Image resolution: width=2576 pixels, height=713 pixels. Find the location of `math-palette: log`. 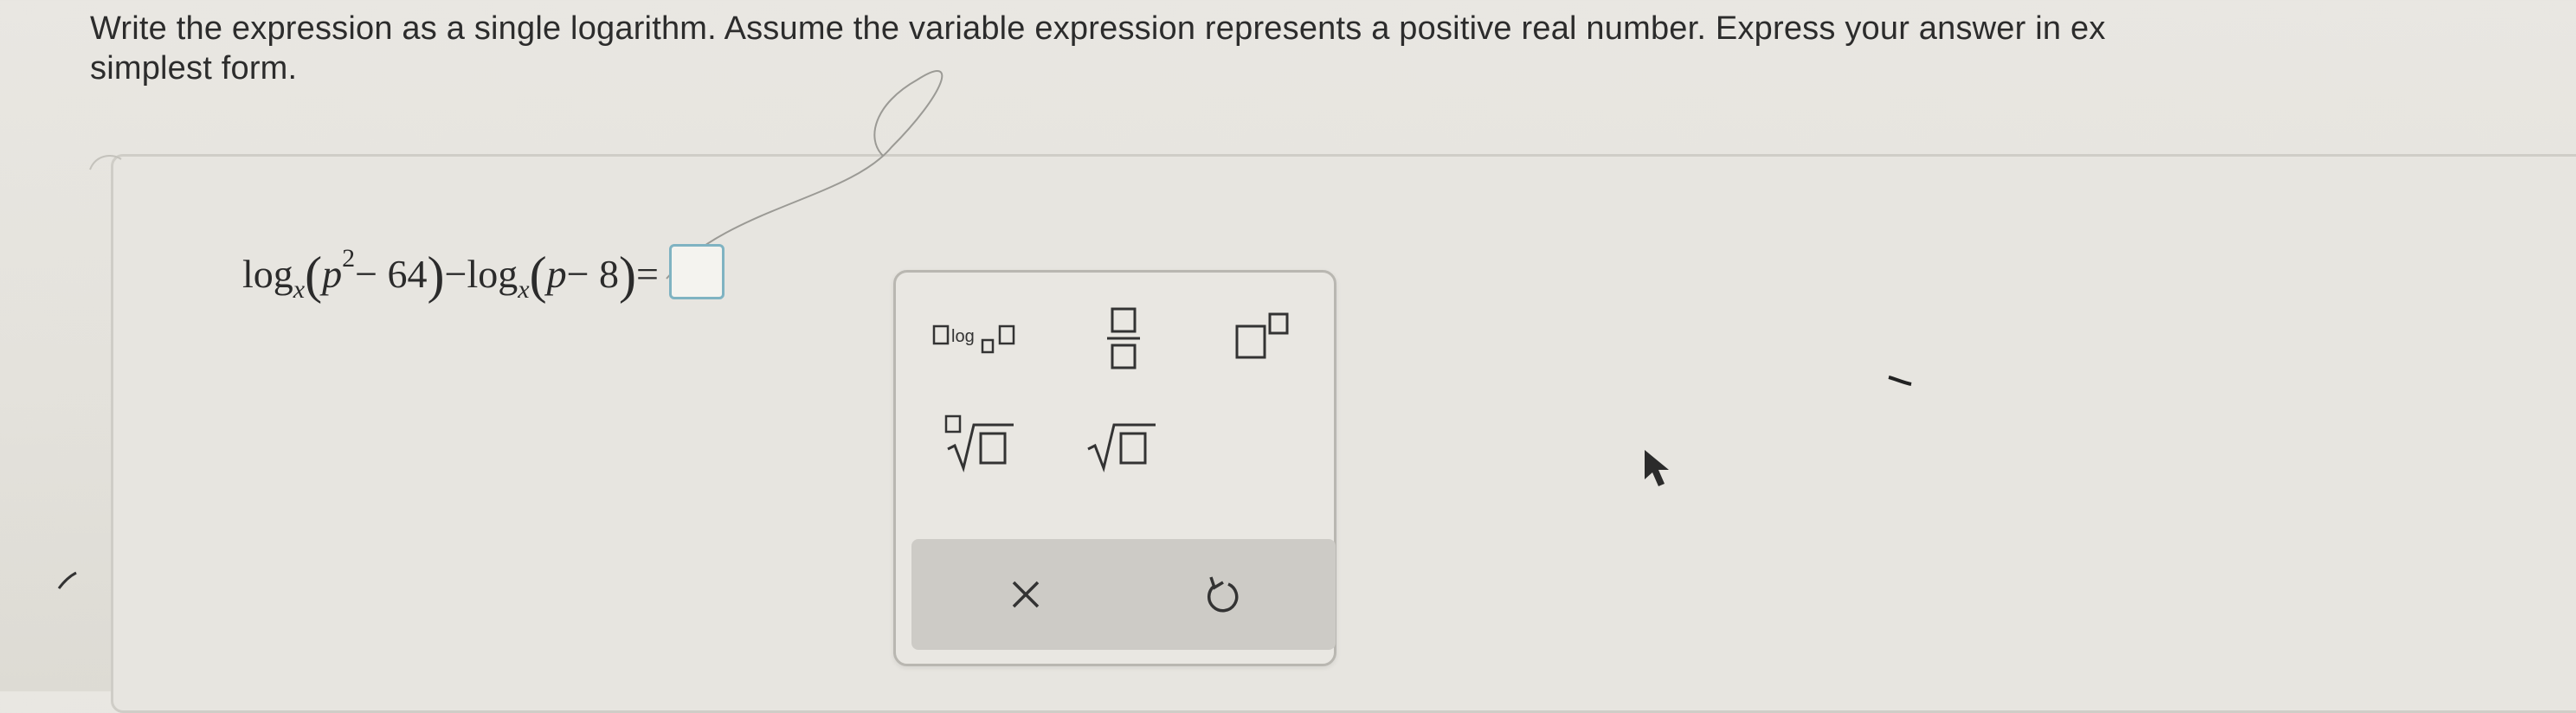

math-palette: log is located at coordinates (1114, 468).